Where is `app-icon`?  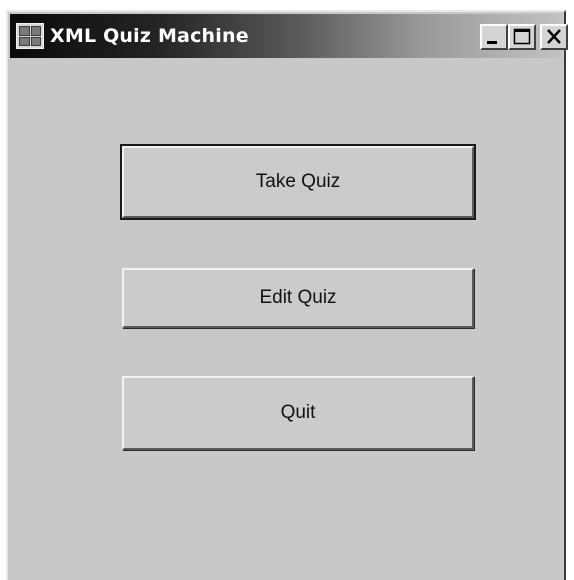 app-icon is located at coordinates (30, 36).